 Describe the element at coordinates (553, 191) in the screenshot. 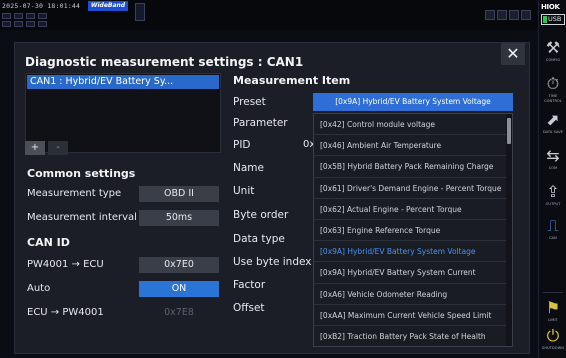

I see `output-icon: ⇪` at that location.